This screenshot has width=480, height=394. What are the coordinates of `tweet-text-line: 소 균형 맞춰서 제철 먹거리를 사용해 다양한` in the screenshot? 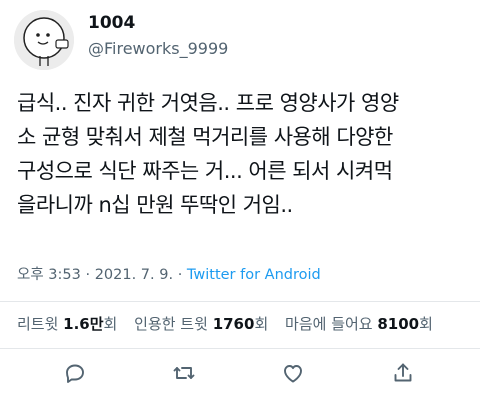 It's located at (205, 137).